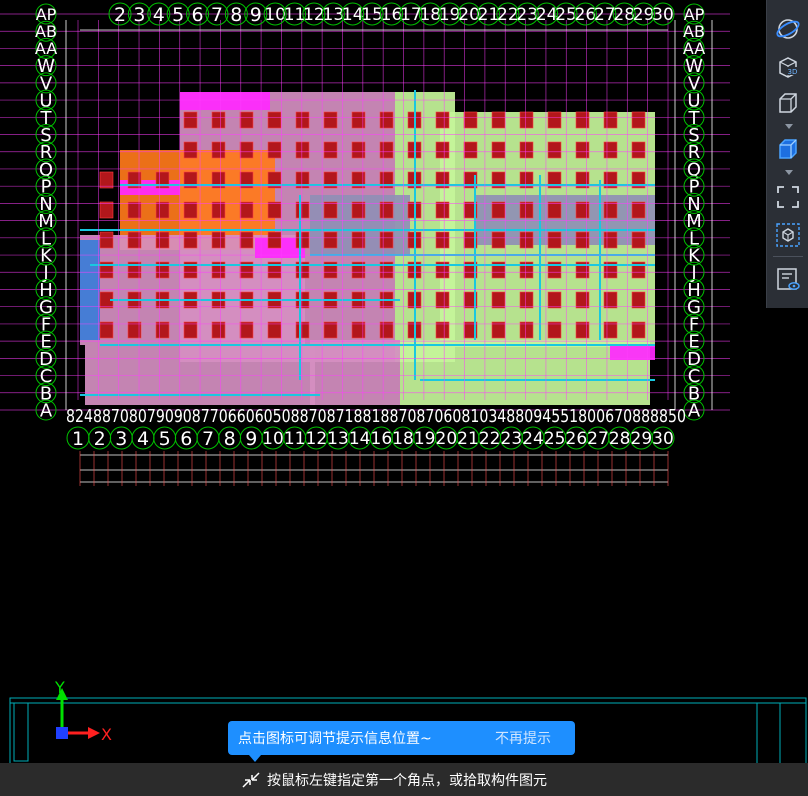 This screenshot has height=796, width=808. I want to click on tip-arrow-icon, so click(255, 758).